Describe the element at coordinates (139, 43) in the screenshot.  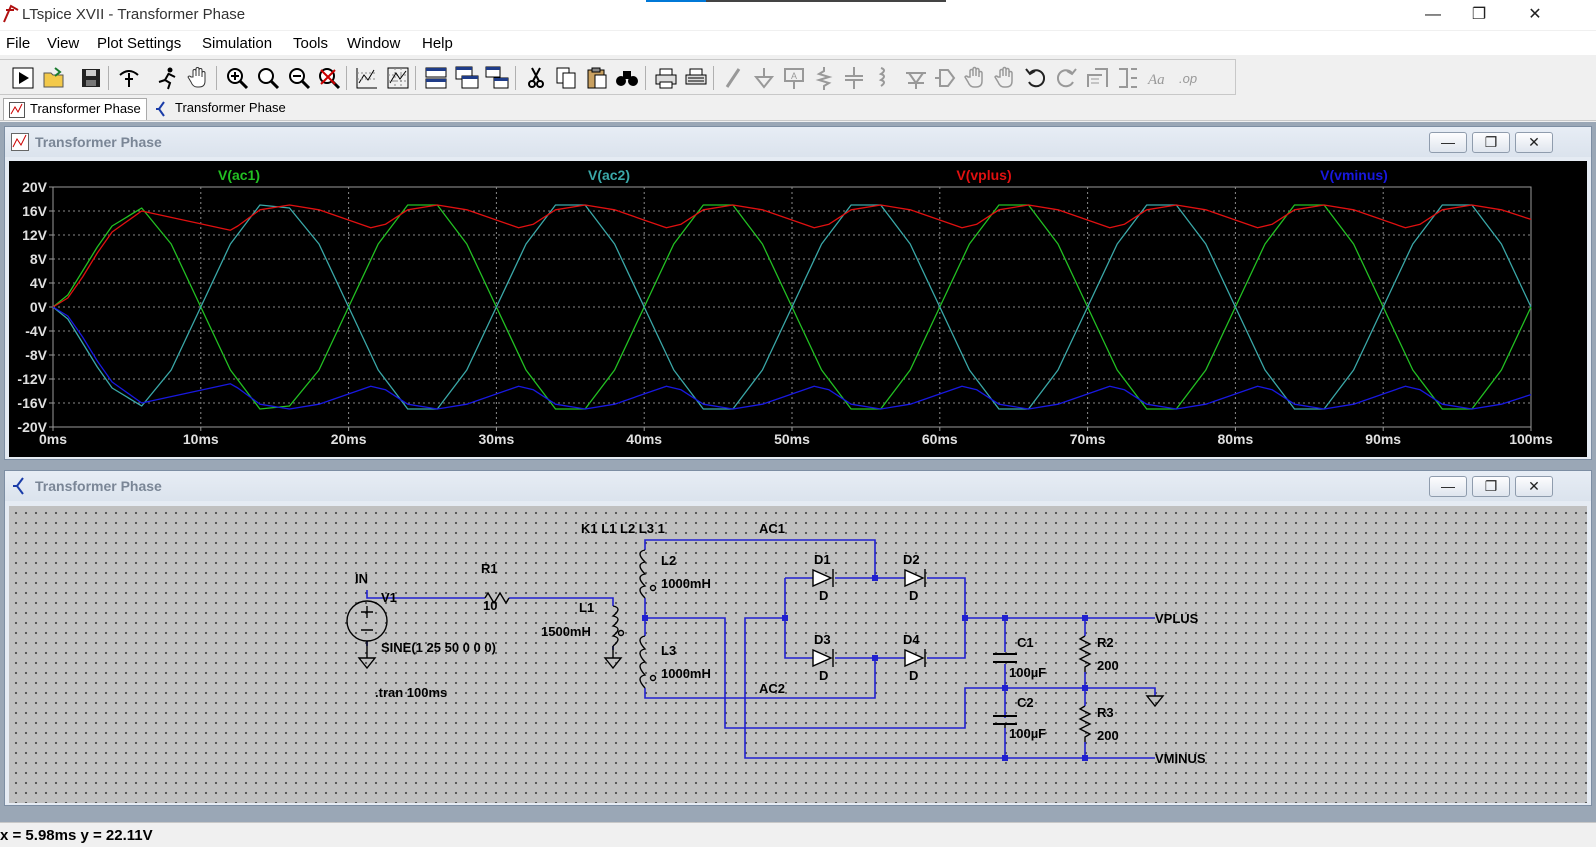
I see `menu-plot-settings: Plot Settings` at that location.